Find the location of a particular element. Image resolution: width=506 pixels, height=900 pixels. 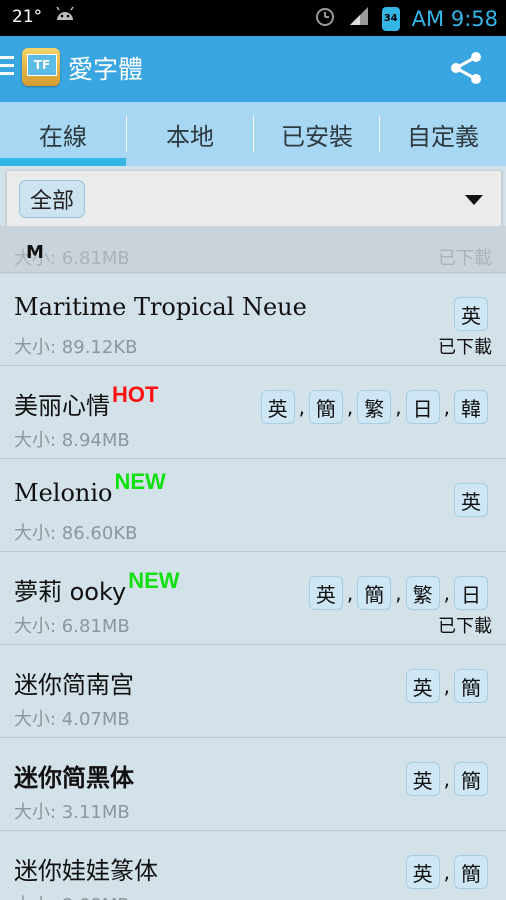

list-item: Maritime Tropical Neue 英 大小: 89.12KB 已下載 is located at coordinates (253, 318).